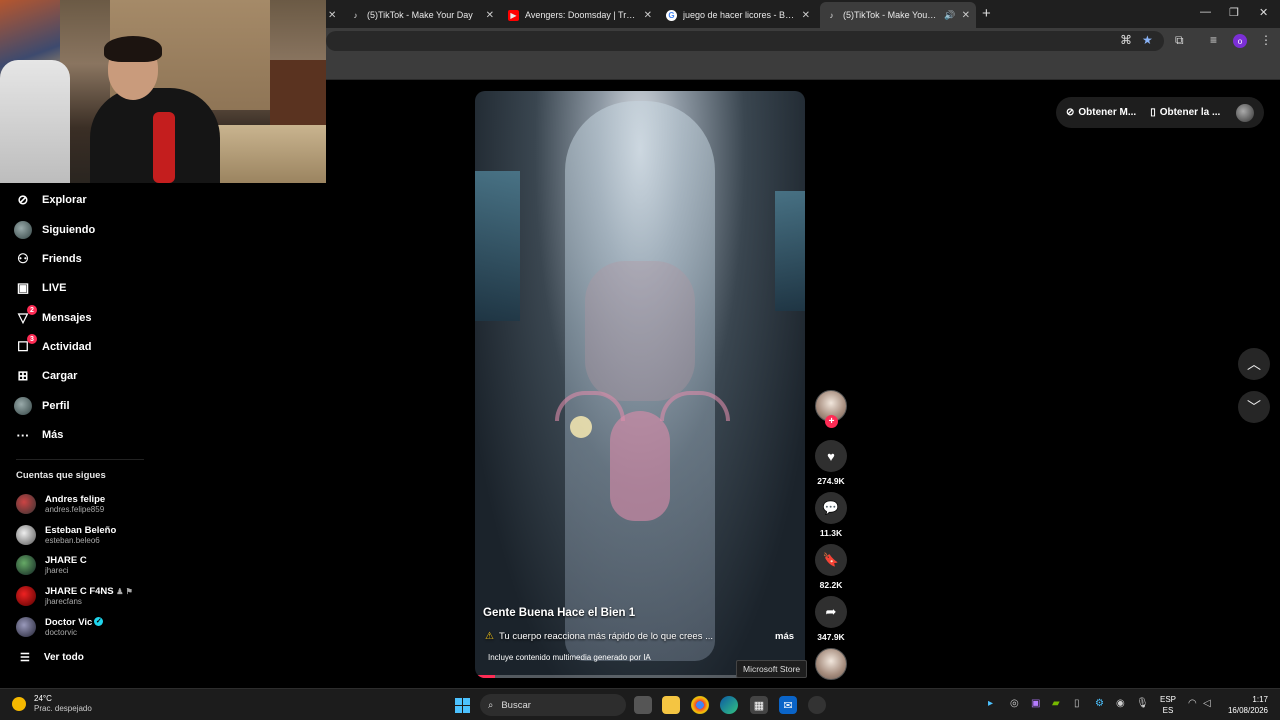 Image resolution: width=1280 pixels, height=720 pixels. Describe the element at coordinates (39, 435) in the screenshot. I see `sidebar-item-mas: ··· Más` at that location.